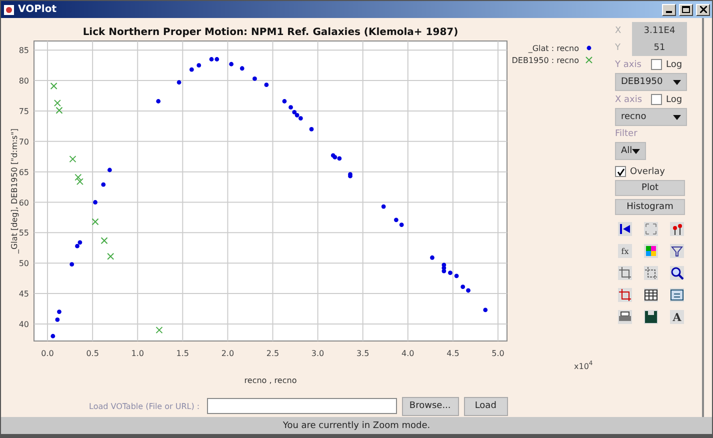 The image size is (713, 438). What do you see at coordinates (583, 365) in the screenshot?
I see `axis-multiplier: x10$^{4}$` at bounding box center [583, 365].